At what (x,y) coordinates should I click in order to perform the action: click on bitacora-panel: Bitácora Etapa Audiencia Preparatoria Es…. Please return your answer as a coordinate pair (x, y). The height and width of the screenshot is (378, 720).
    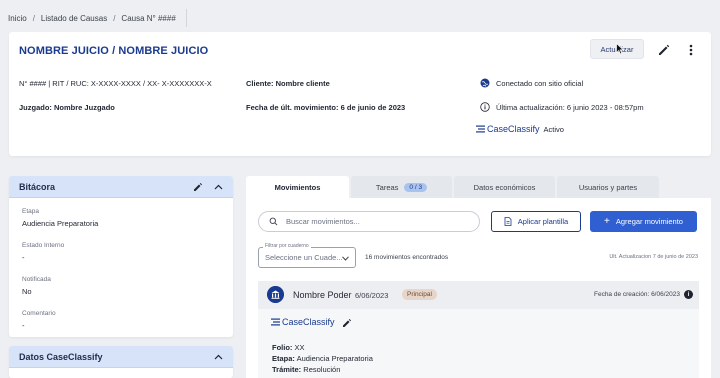
    Looking at the image, I should click on (121, 256).